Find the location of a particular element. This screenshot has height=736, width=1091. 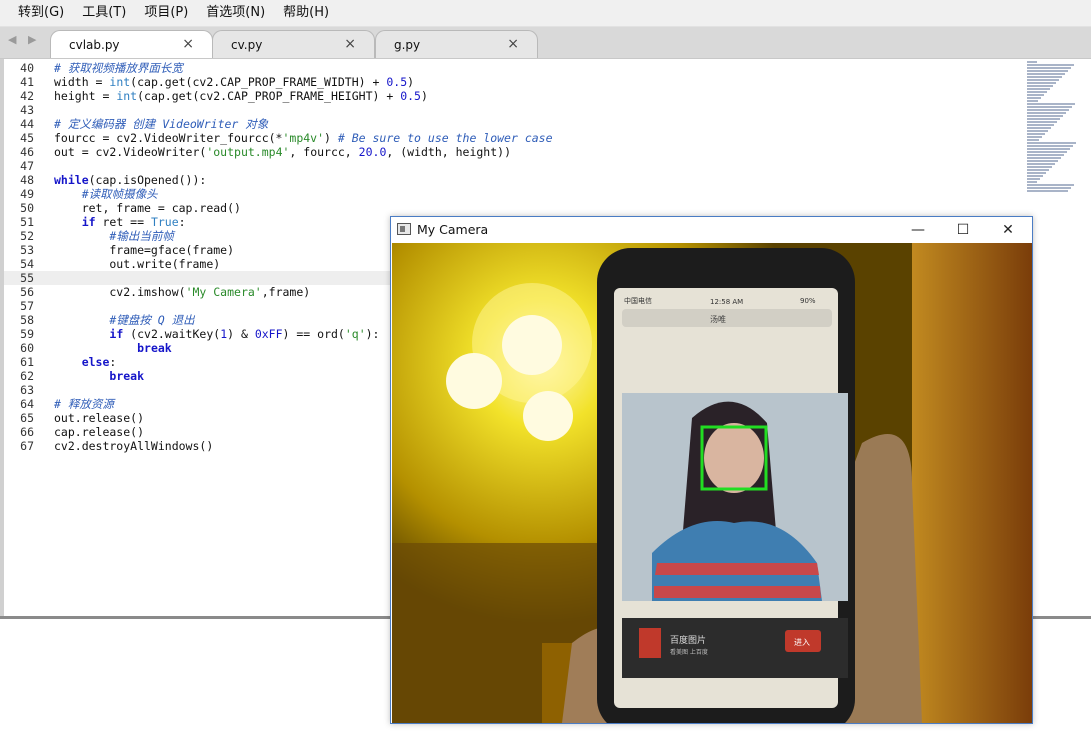

code-line: 50 ret, frame = cap.read() is located at coordinates (514, 208).